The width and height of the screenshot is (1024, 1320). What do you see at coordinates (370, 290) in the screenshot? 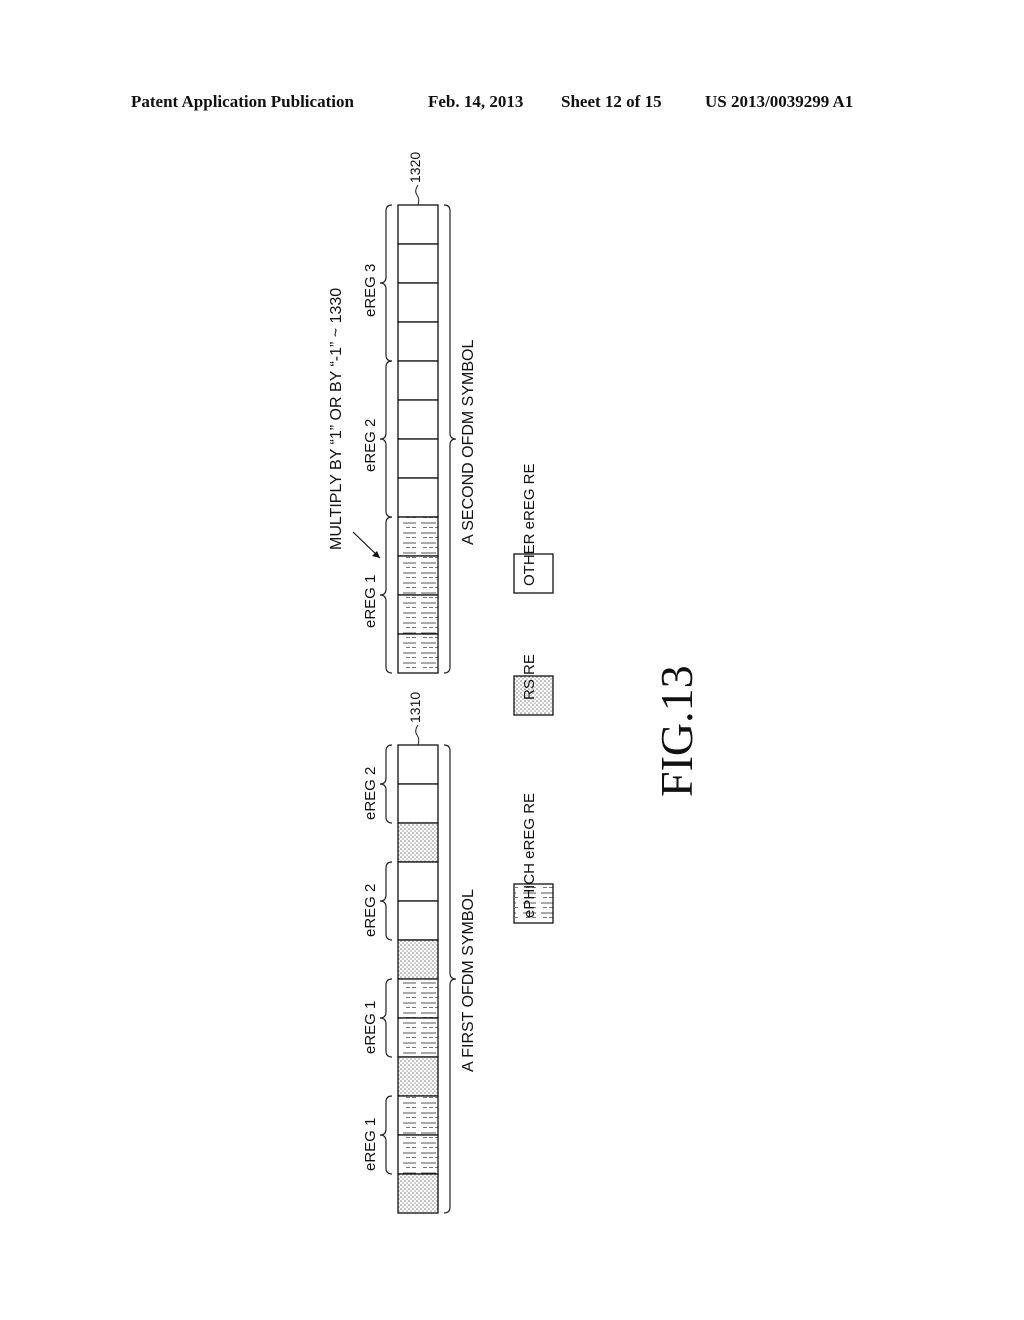
I see `group-label: eREG 3` at bounding box center [370, 290].